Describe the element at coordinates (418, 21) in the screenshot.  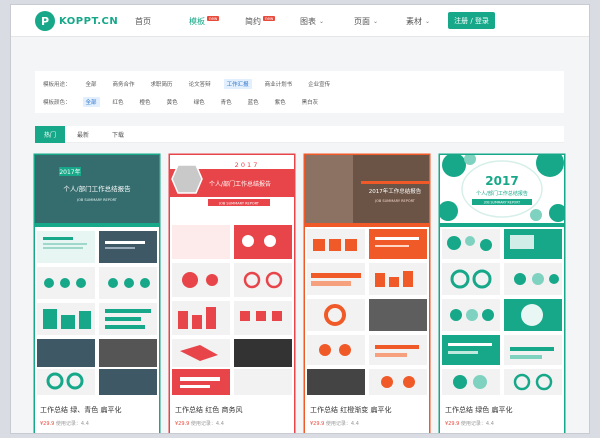
I see `nav-materials: 素材 ⌄` at that location.